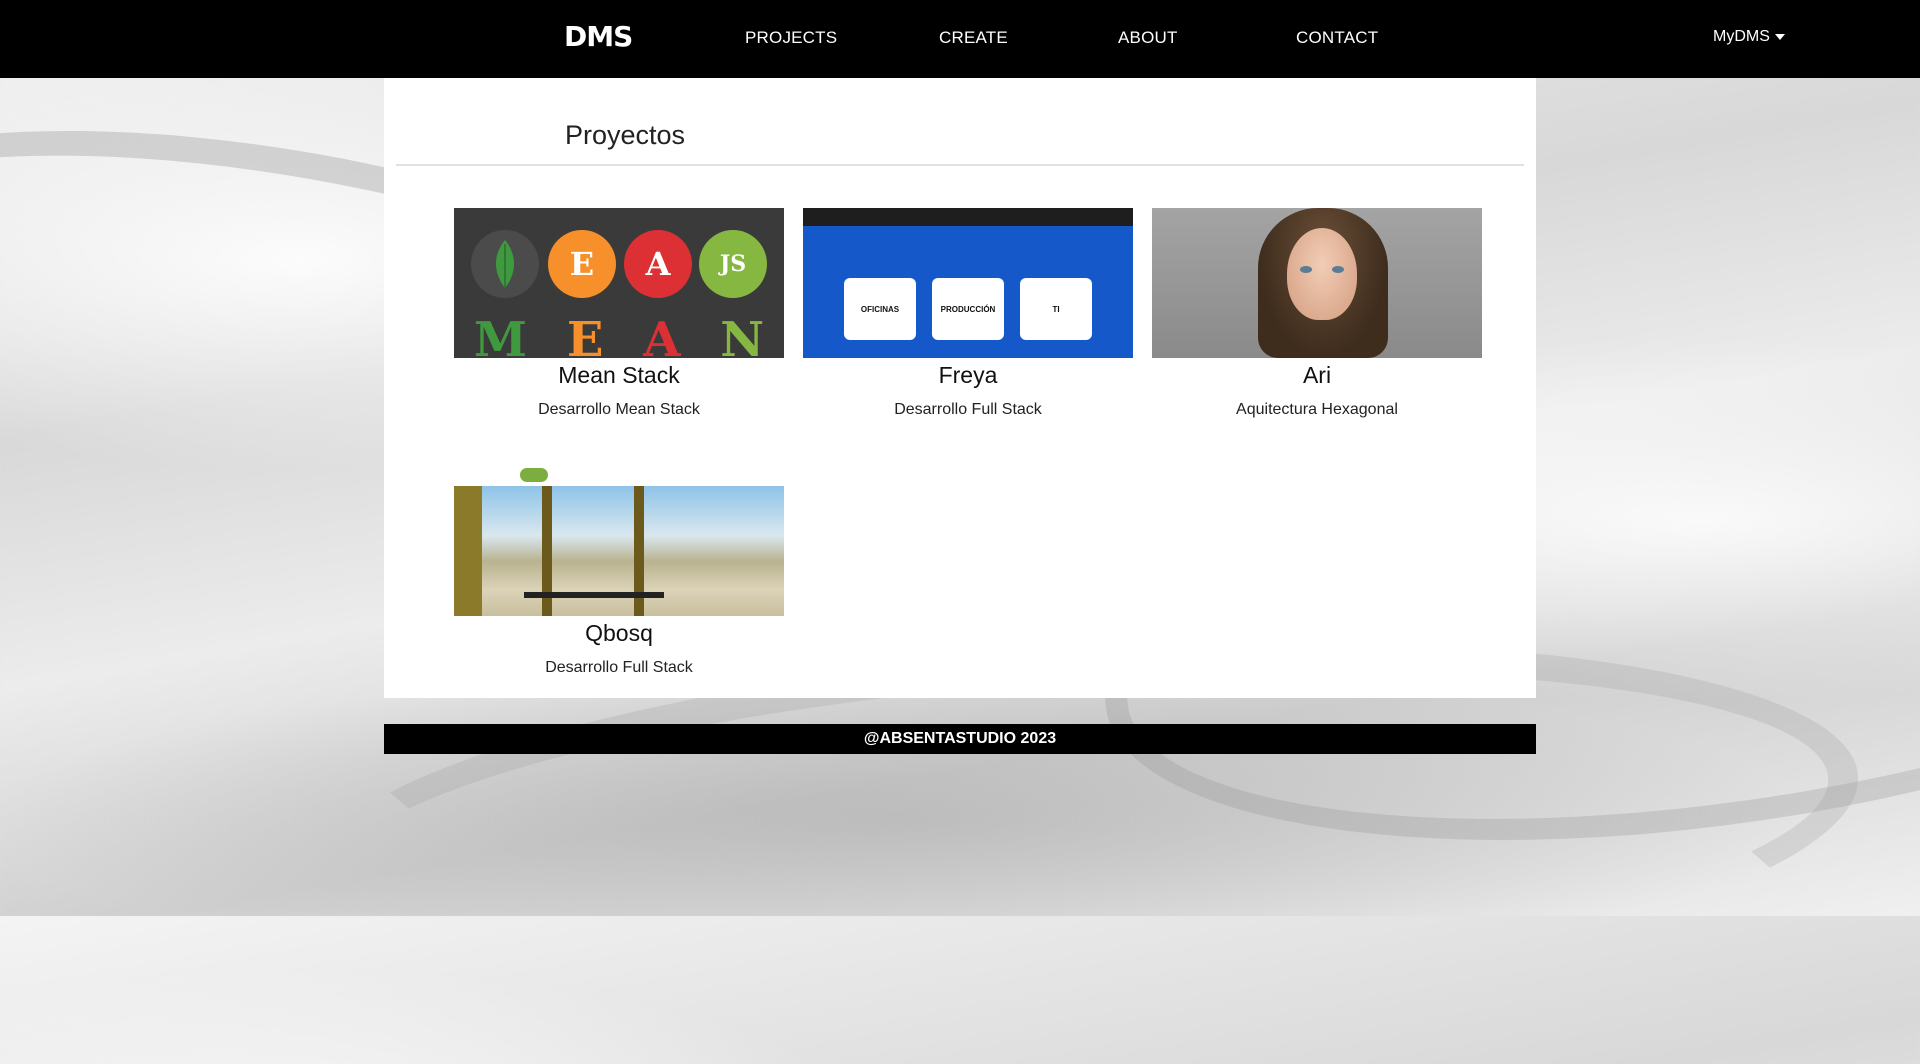 The image size is (1920, 1064). I want to click on mean-letter-e: E, so click(585, 335).